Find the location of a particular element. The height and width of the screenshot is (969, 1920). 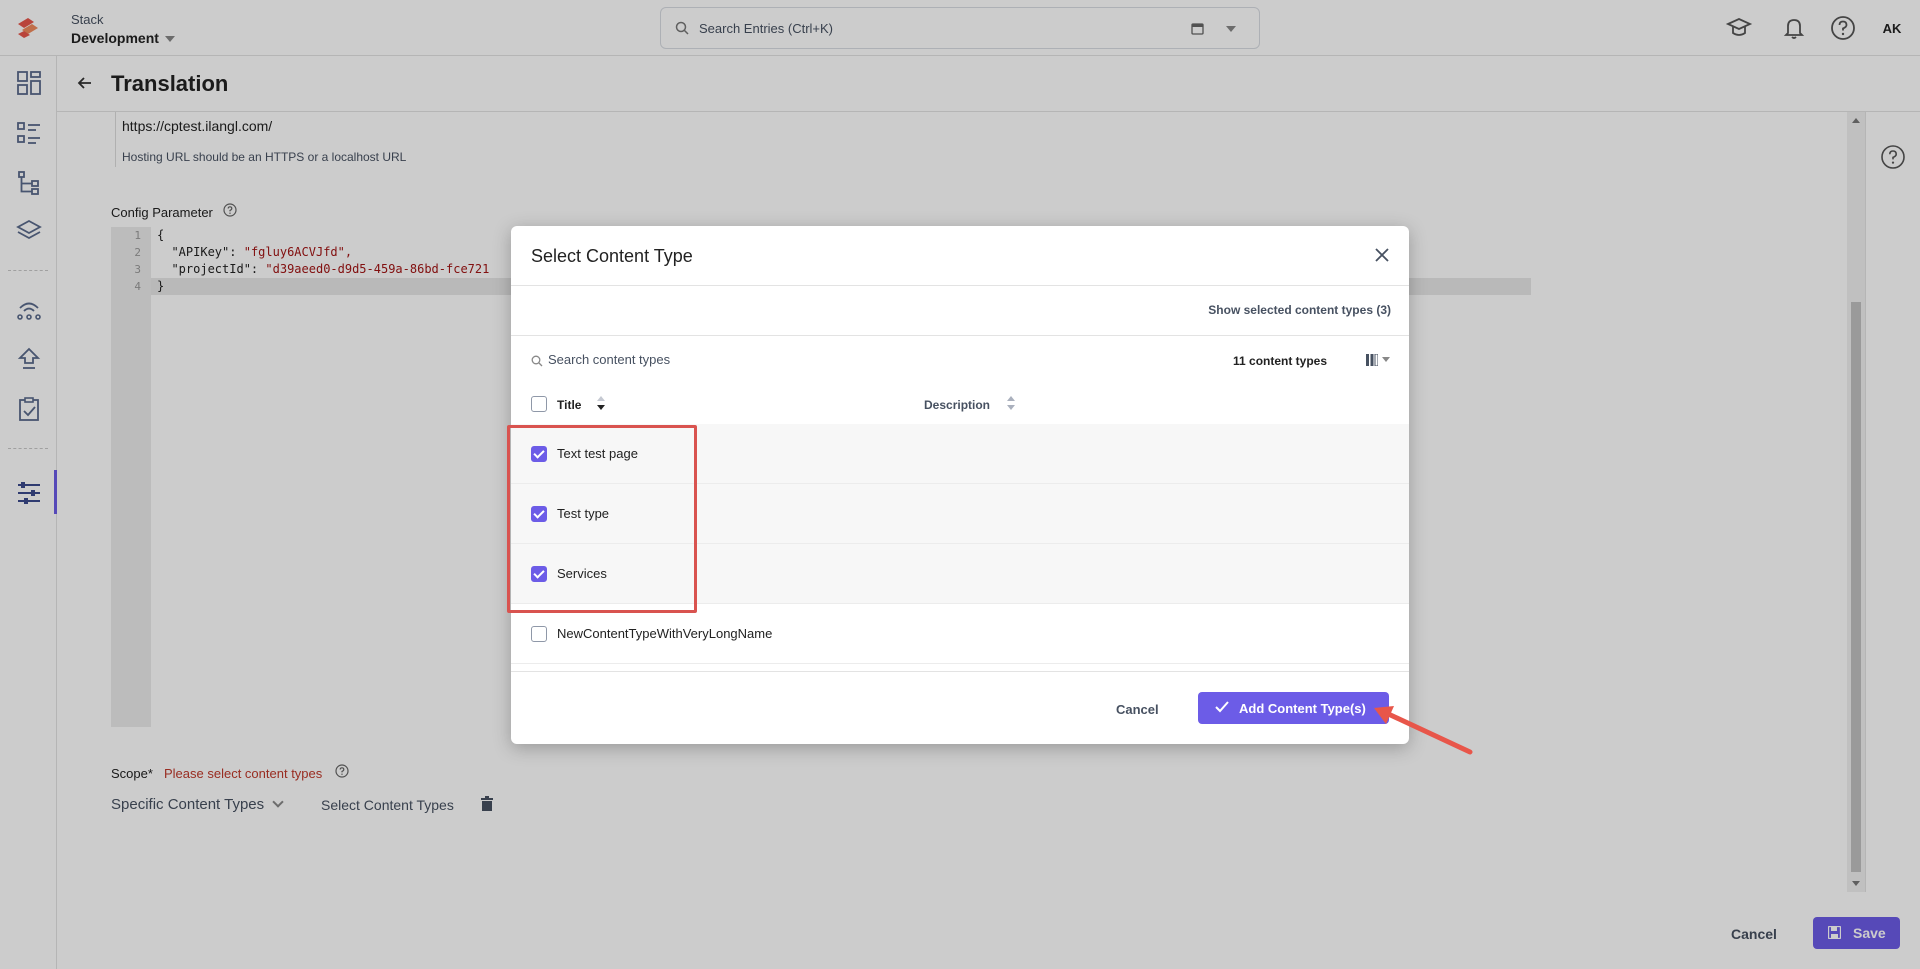

table-header: Title Description is located at coordinates (960, 404).